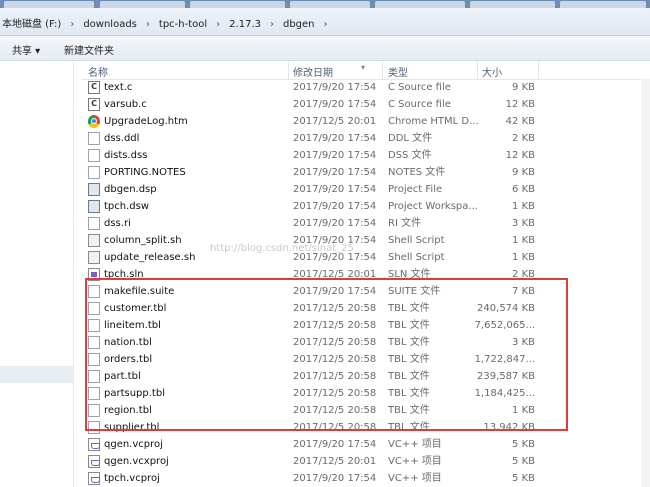 The height and width of the screenshot is (487, 650). I want to click on column-header-name: 名称, so click(98, 71).